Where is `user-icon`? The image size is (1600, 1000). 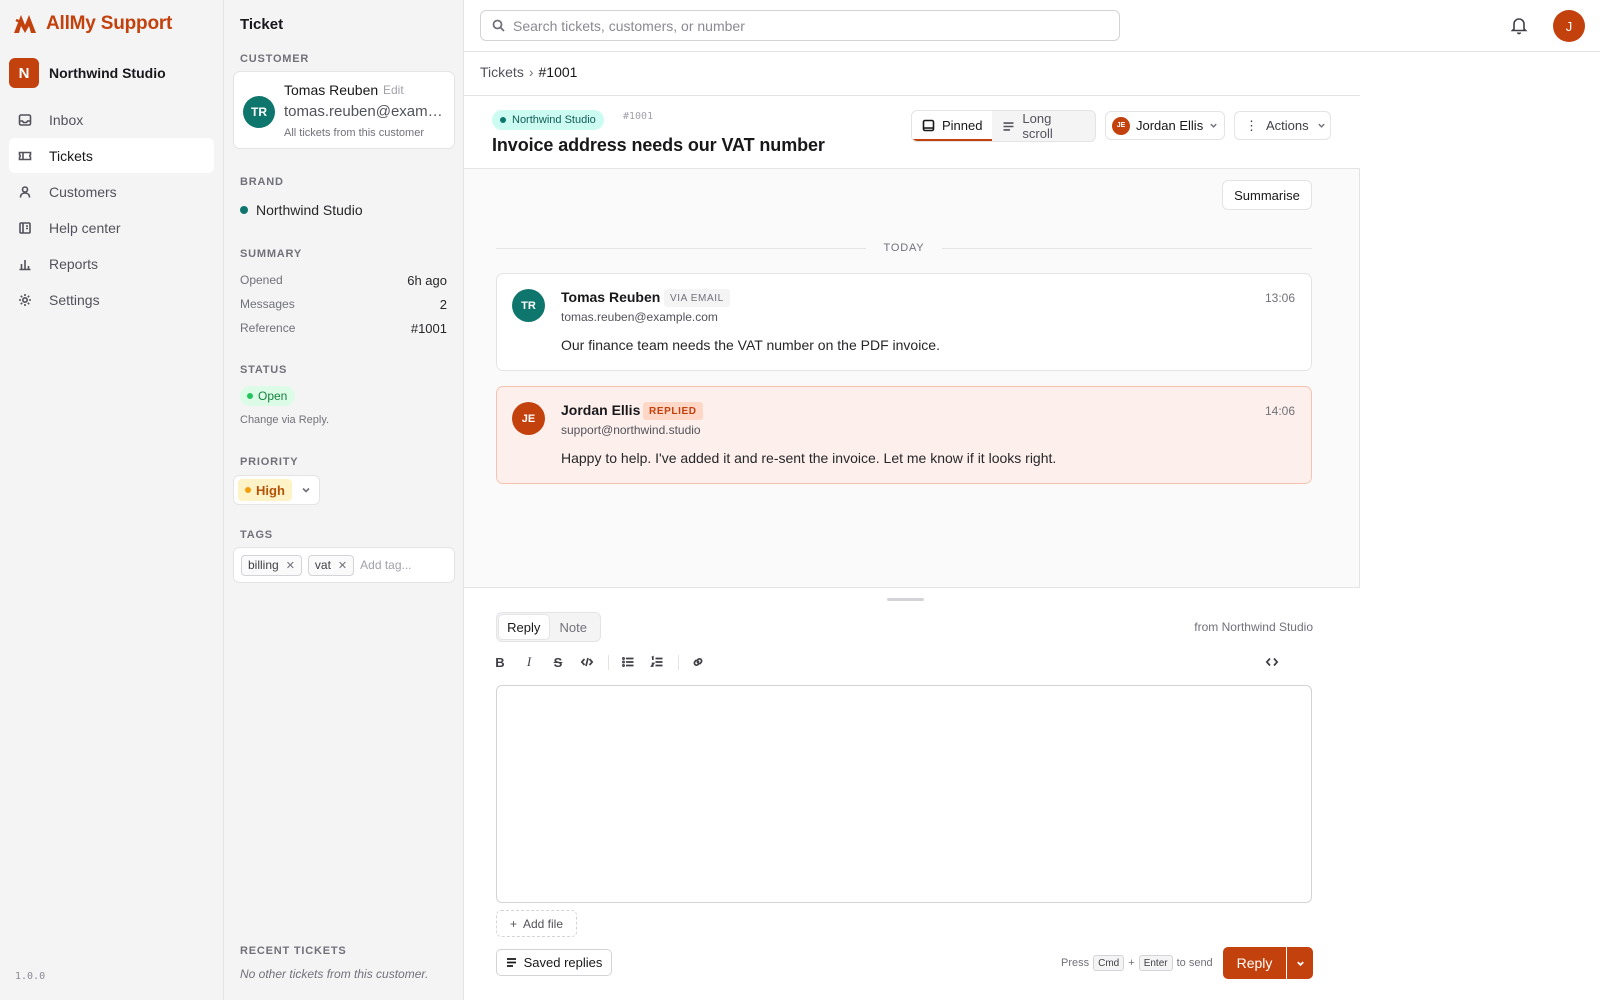
user-icon is located at coordinates (25, 191).